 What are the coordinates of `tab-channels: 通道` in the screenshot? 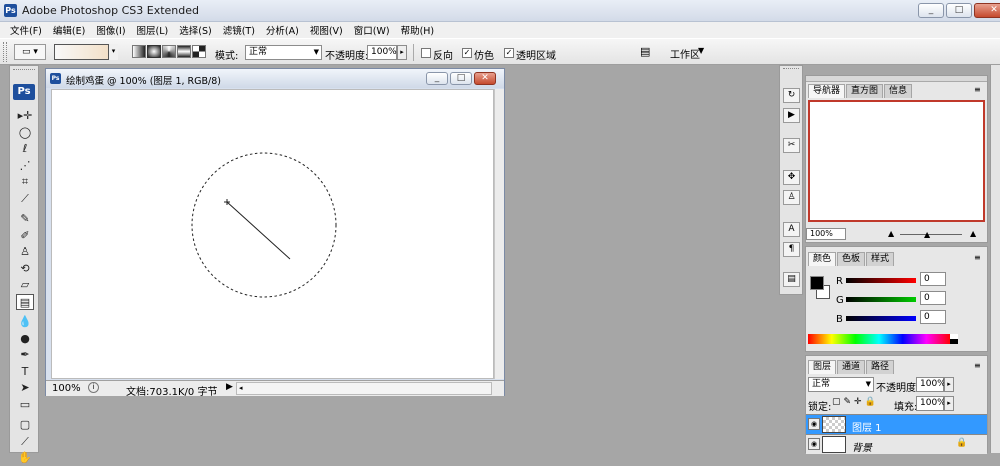 It's located at (851, 367).